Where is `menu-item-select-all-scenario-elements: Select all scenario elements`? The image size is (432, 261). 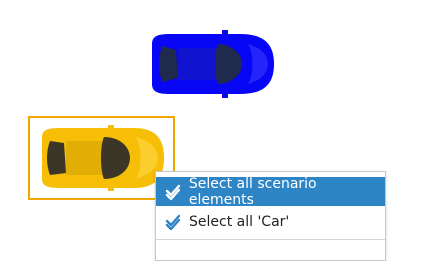 menu-item-select-all-scenario-elements: Select all scenario elements is located at coordinates (270, 191).